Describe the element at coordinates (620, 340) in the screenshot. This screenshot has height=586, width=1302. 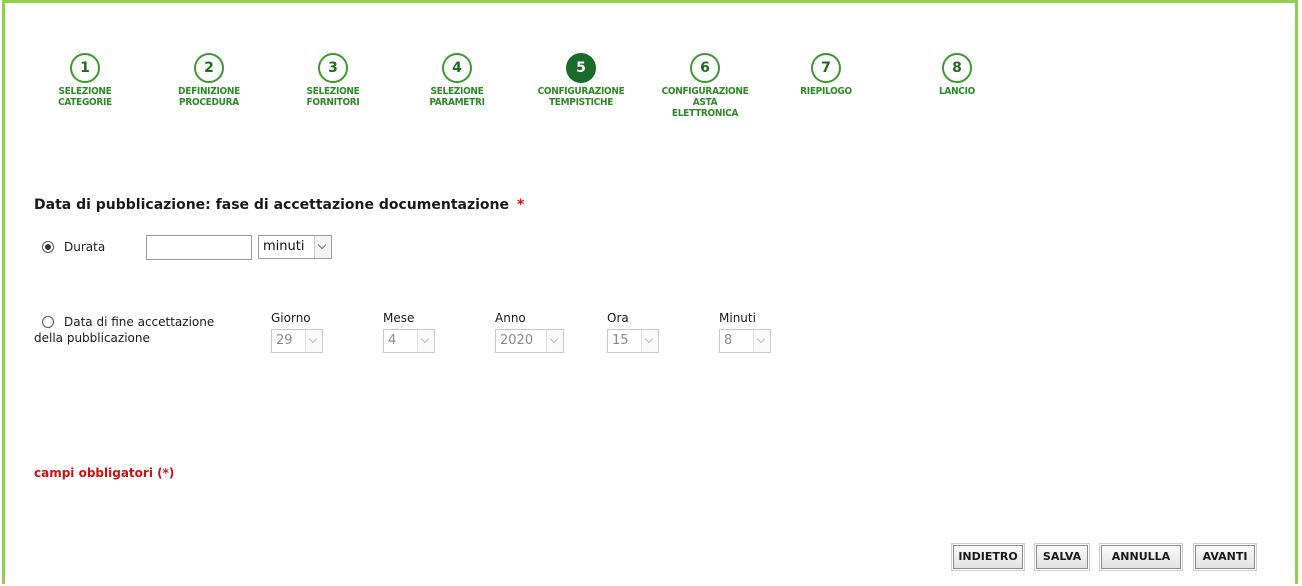
I see `hour-value: 15` at that location.